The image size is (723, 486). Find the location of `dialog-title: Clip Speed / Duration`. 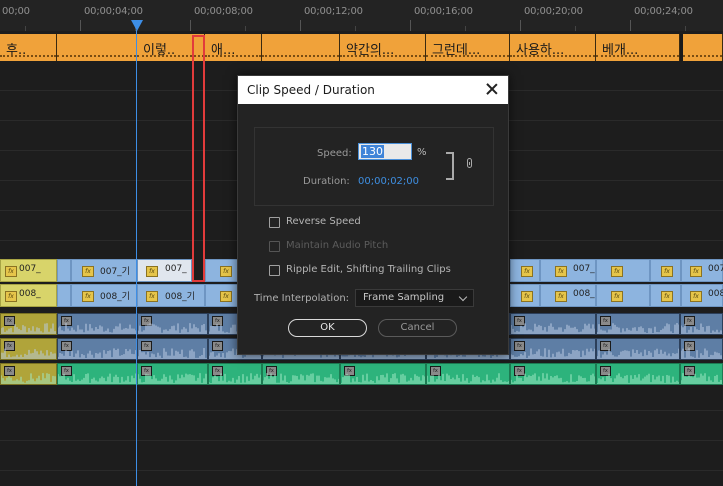

dialog-title: Clip Speed / Duration is located at coordinates (311, 90).